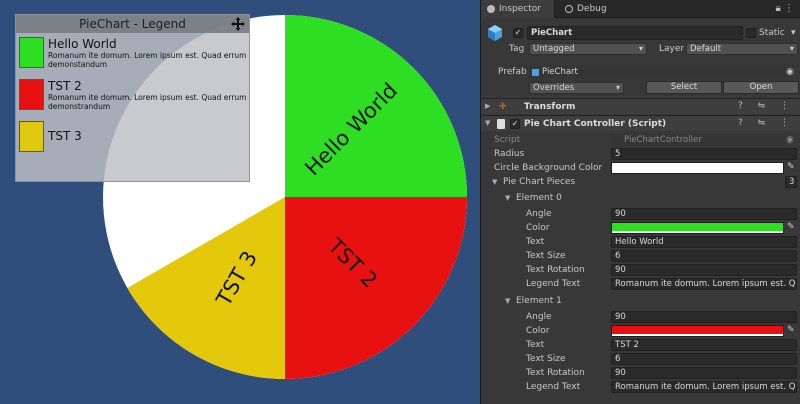 This screenshot has height=404, width=800. What do you see at coordinates (539, 198) in the screenshot?
I see `element-title: Element 0` at bounding box center [539, 198].